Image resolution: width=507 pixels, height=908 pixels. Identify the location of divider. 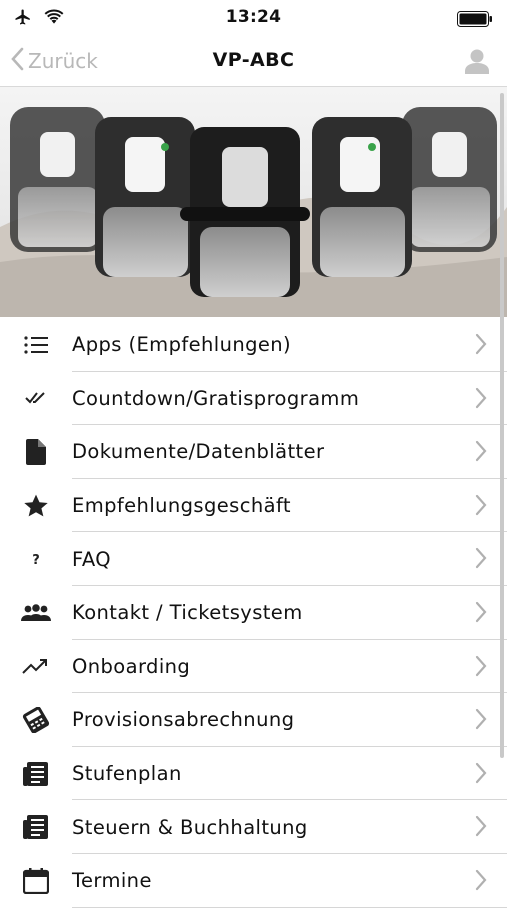
(289, 907).